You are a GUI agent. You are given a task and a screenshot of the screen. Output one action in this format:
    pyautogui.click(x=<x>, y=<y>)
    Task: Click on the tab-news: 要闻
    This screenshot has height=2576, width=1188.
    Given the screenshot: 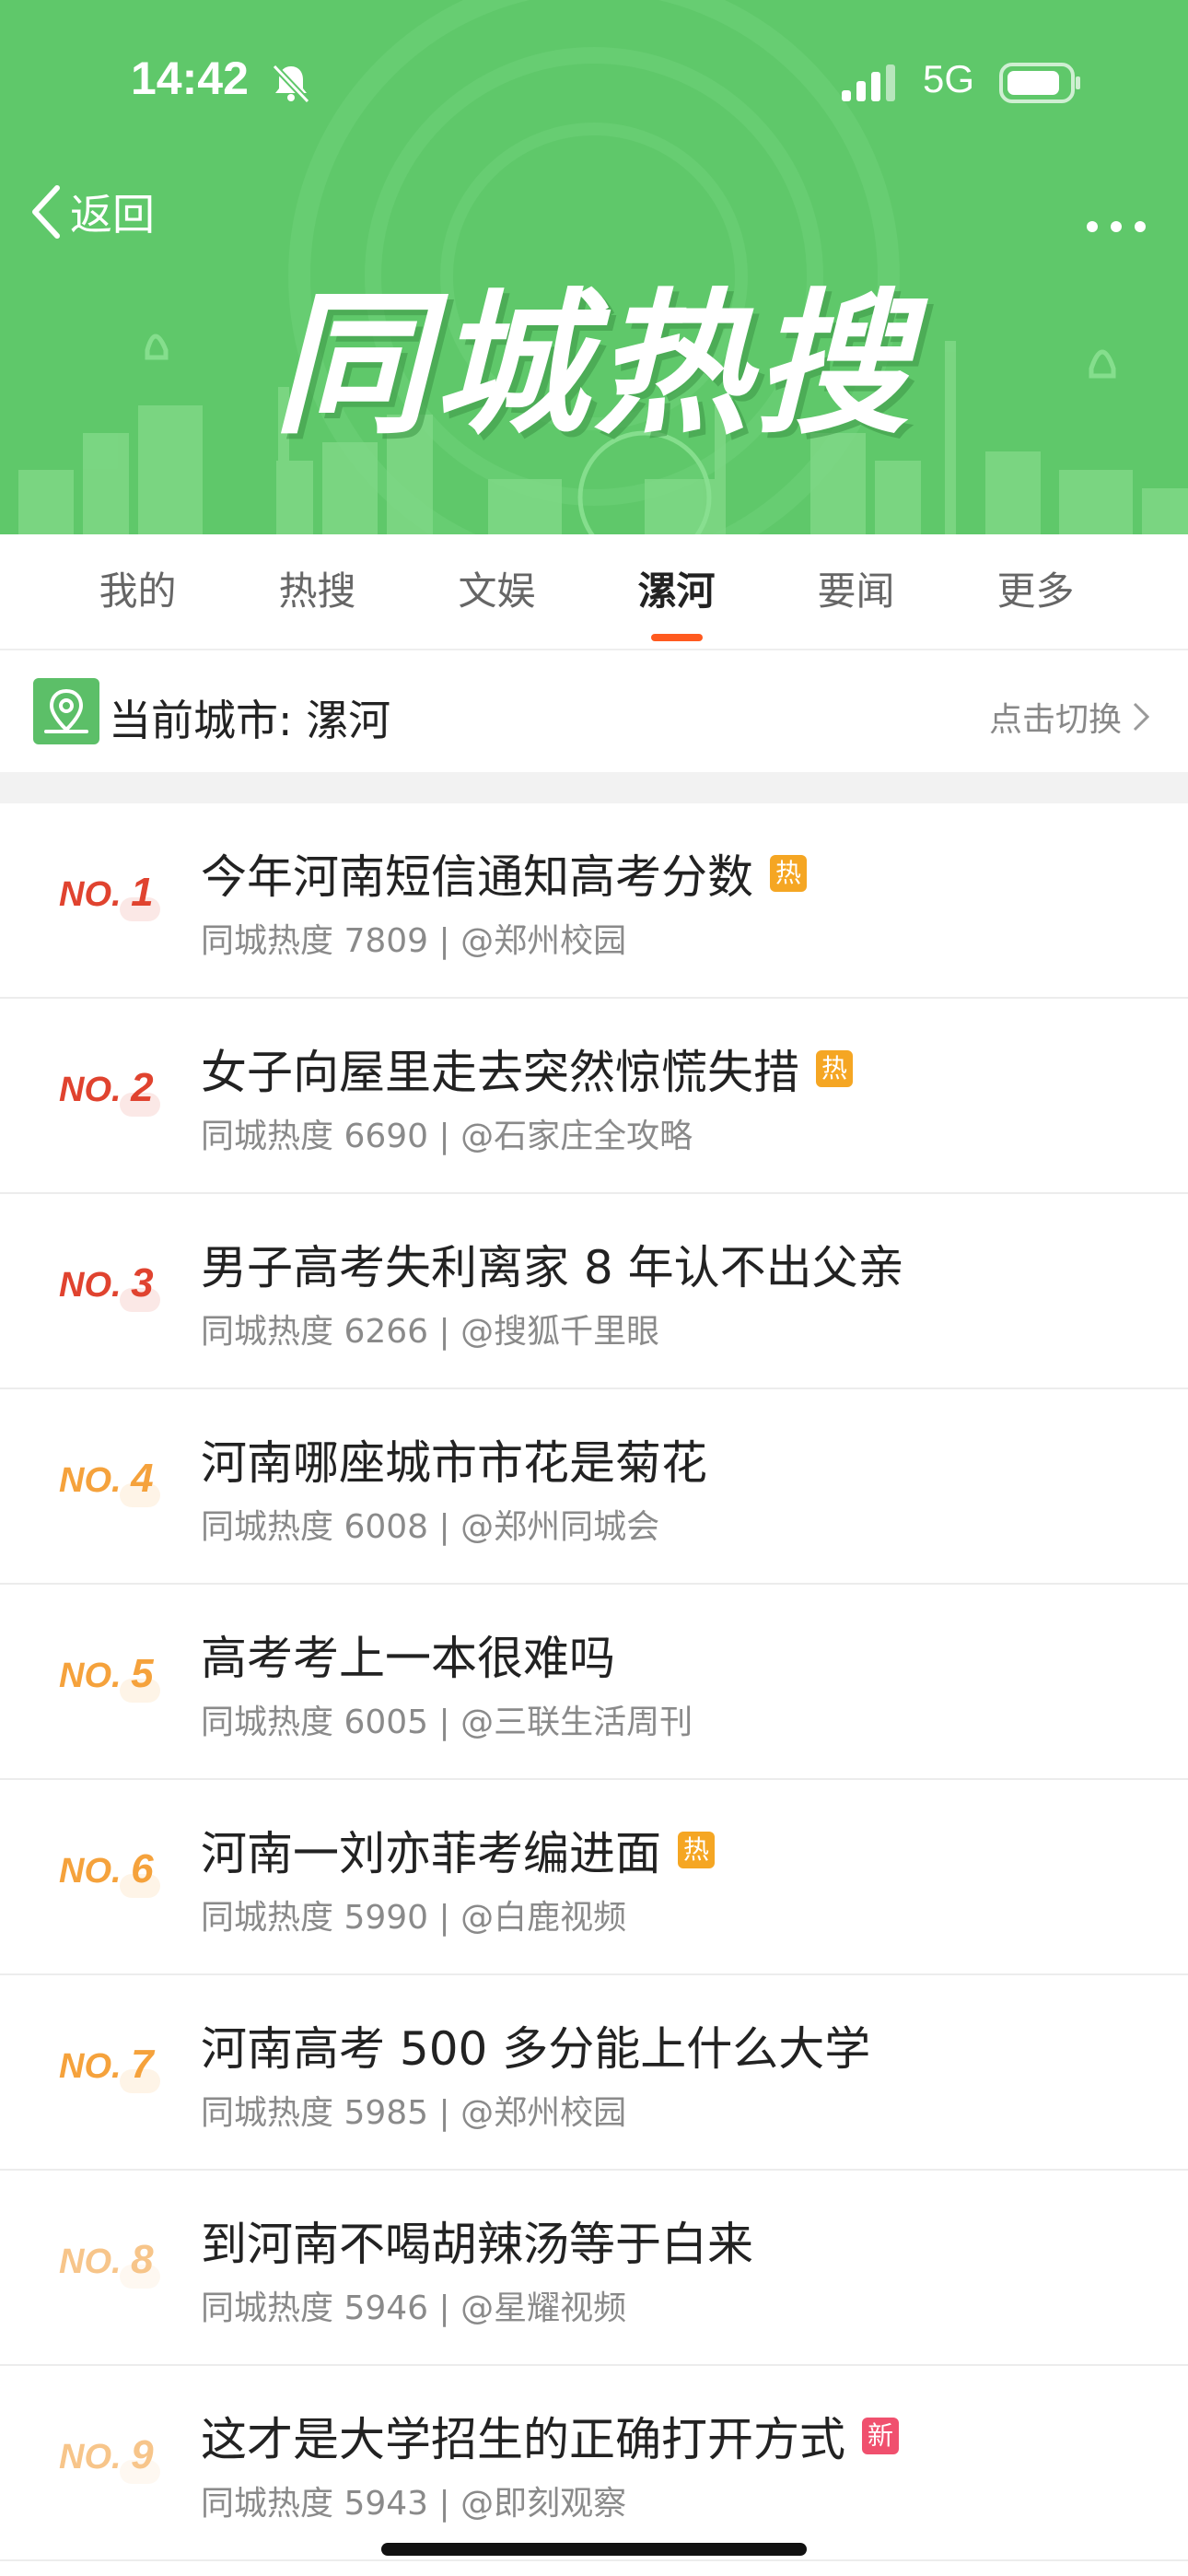 What is the action you would take?
    pyautogui.click(x=856, y=591)
    